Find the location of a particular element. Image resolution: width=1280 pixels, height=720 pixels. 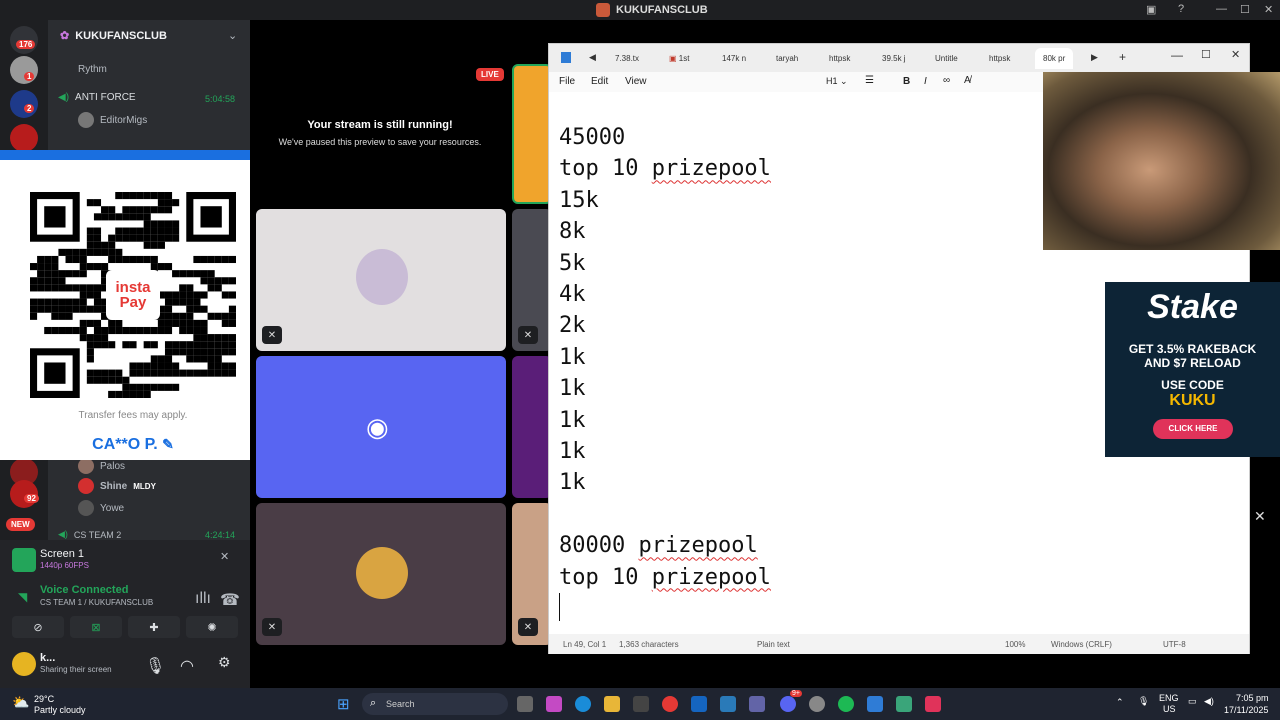

tab-item: 7.38.tx is located at coordinates (627, 58).